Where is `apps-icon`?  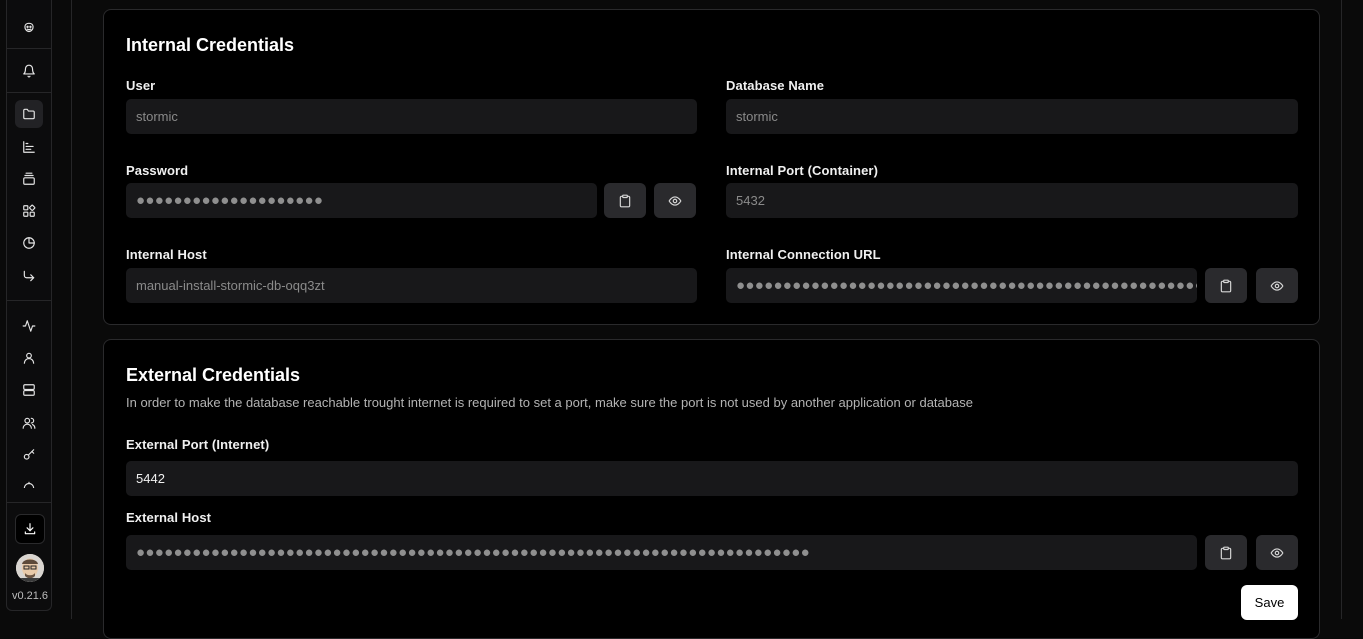
apps-icon is located at coordinates (29, 211).